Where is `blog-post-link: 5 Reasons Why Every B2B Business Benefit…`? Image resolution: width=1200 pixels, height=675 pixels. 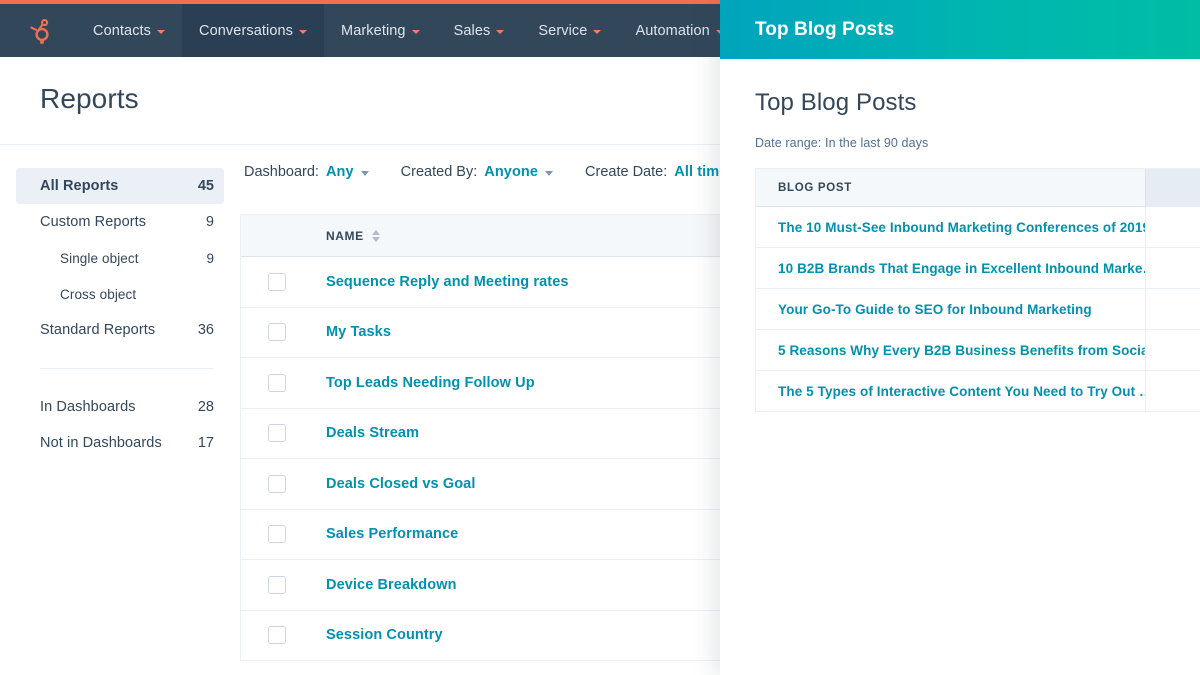 blog-post-link: 5 Reasons Why Every B2B Business Benefit… is located at coordinates (950, 350).